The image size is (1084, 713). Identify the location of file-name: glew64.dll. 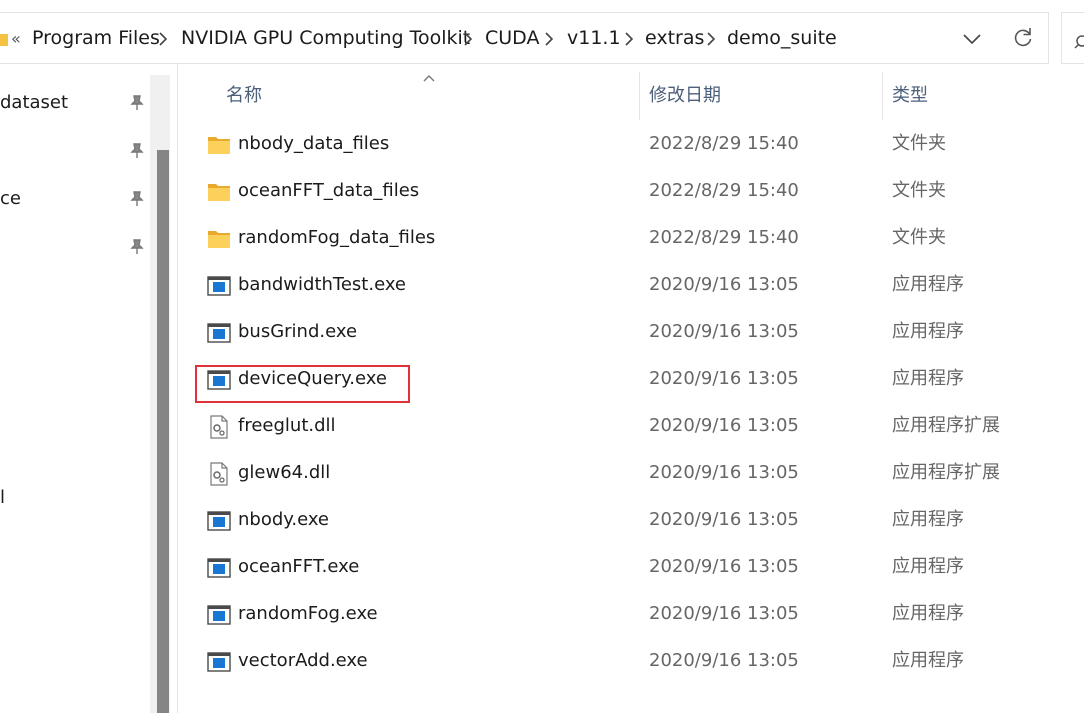
(284, 473).